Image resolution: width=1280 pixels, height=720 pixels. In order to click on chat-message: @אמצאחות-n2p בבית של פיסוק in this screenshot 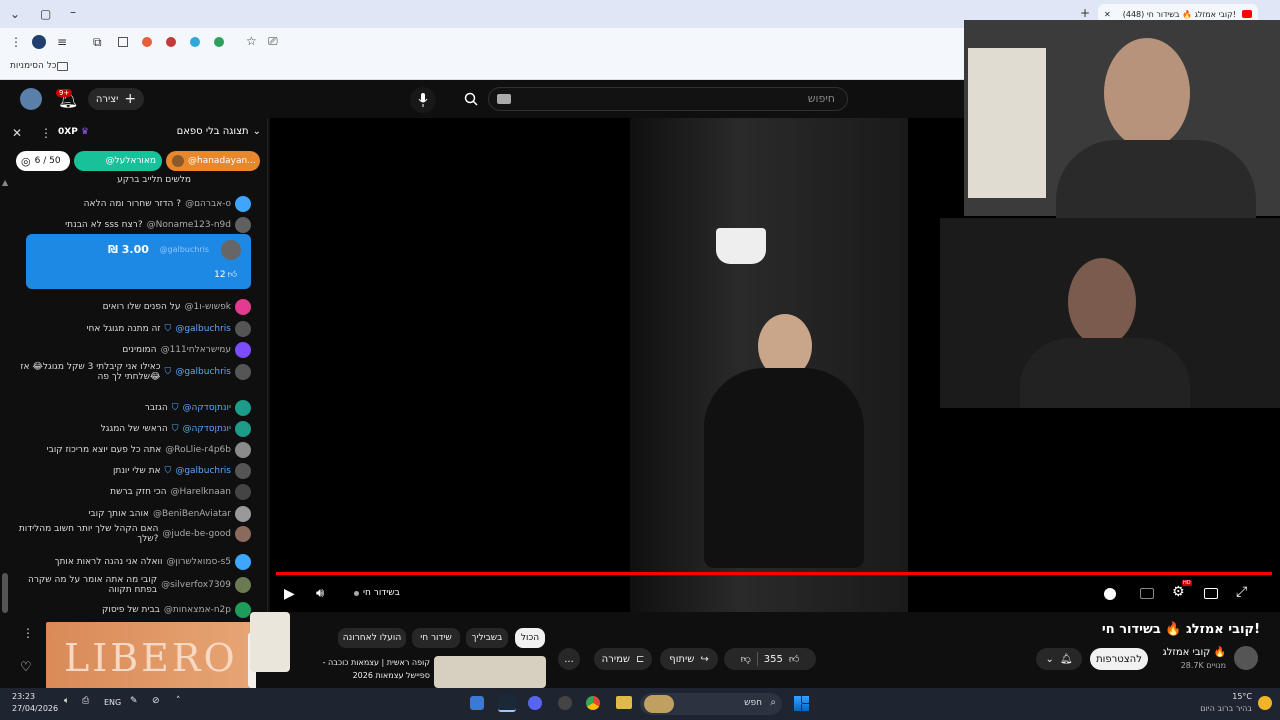, I will do `click(176, 610)`.